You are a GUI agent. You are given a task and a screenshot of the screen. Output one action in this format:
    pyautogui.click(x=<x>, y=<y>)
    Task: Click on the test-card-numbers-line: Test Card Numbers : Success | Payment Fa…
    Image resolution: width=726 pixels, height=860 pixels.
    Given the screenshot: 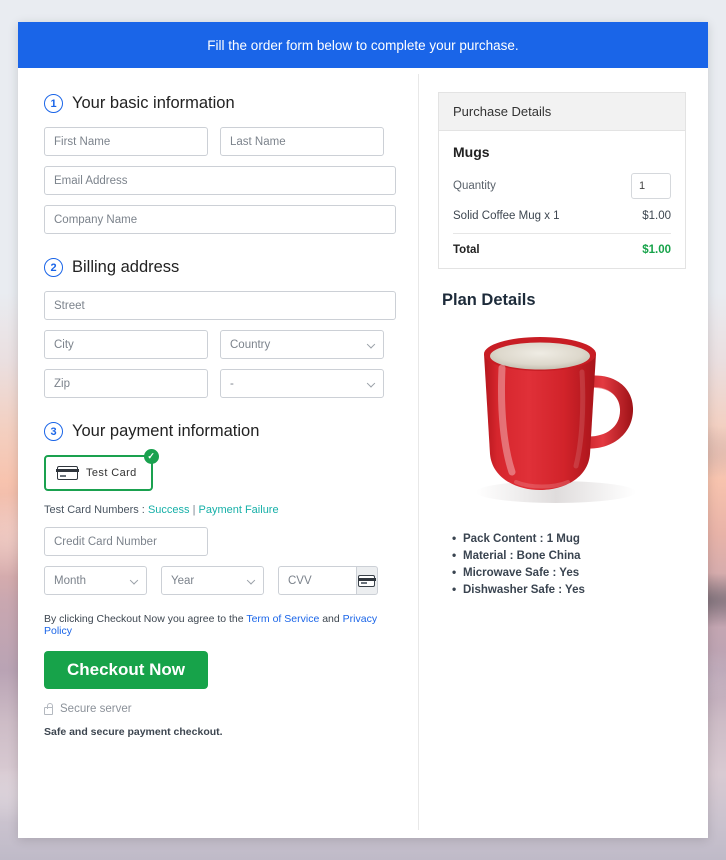 What is the action you would take?
    pyautogui.click(x=220, y=510)
    